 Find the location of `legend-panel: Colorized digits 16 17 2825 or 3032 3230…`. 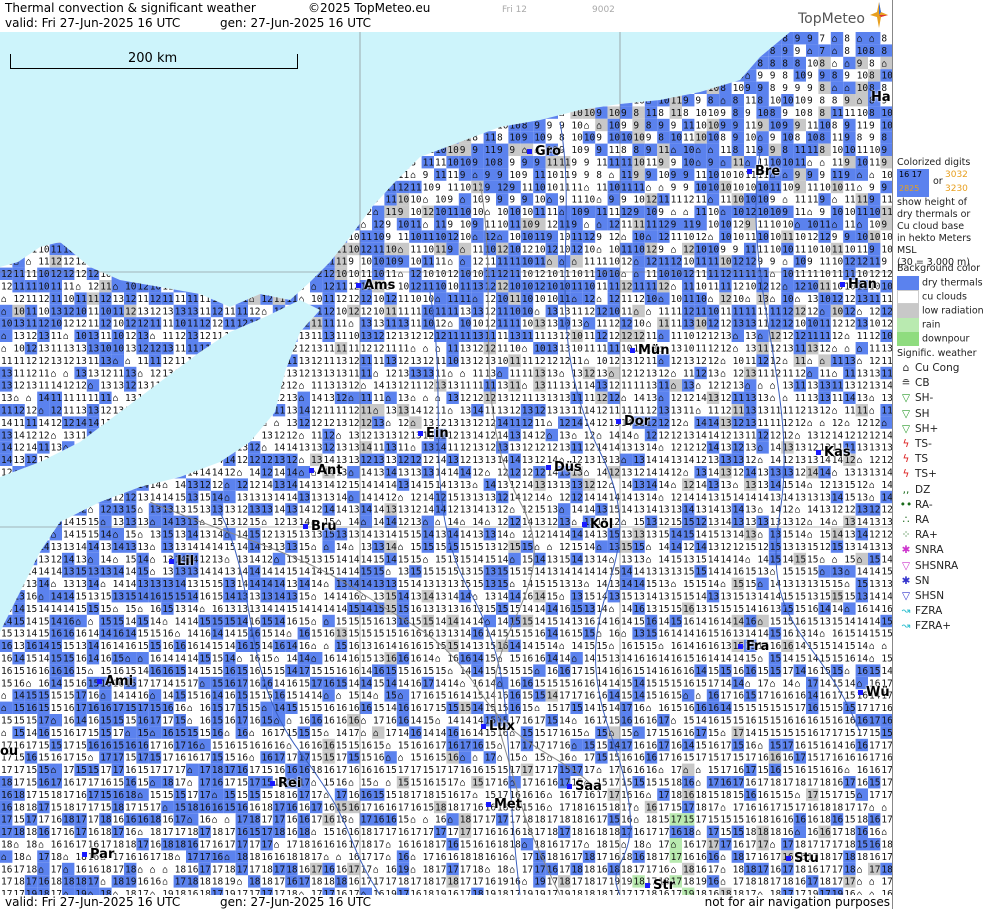

legend-panel: Colorized digits 16 17 2825 or 3032 3230… is located at coordinates (937, 454).